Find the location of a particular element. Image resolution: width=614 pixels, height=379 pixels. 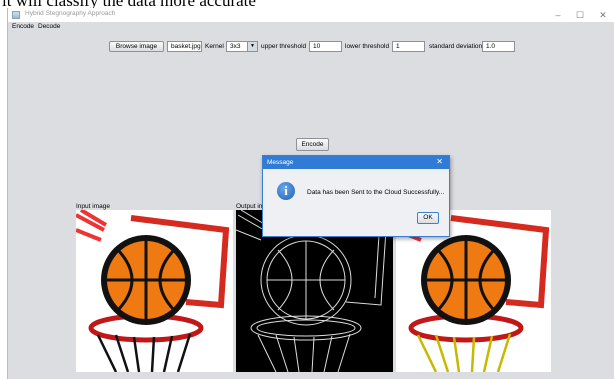

dialog-title-bar: Message ✕ is located at coordinates (356, 162).